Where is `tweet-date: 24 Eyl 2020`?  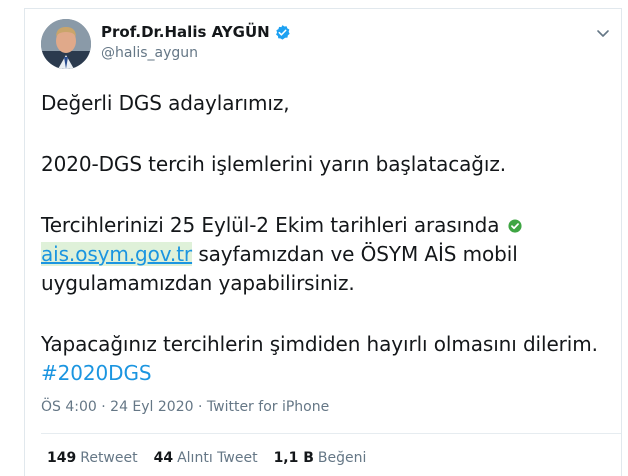
tweet-date: 24 Eyl 2020 is located at coordinates (151, 407).